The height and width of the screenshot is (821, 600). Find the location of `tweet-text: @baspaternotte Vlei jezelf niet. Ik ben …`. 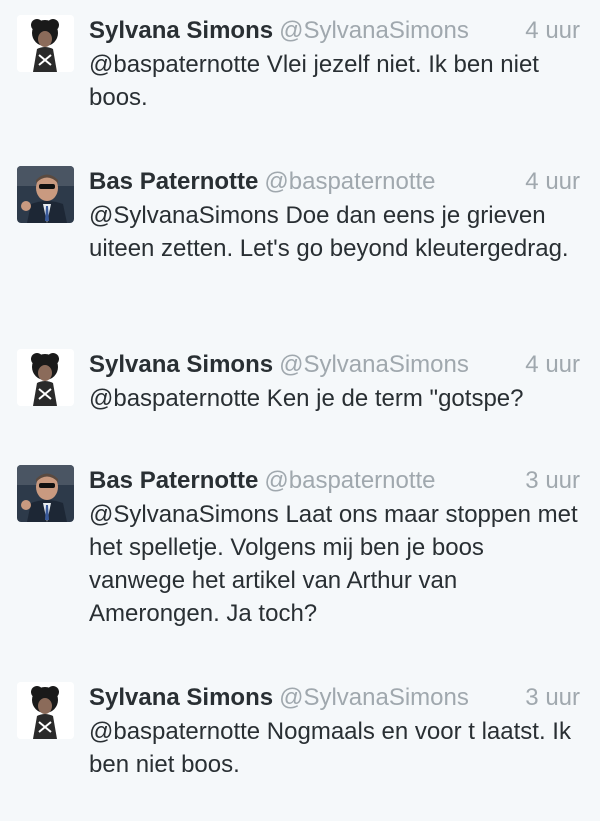

tweet-text: @baspaternotte Vlei jezelf niet. Ik ben … is located at coordinates (314, 81).